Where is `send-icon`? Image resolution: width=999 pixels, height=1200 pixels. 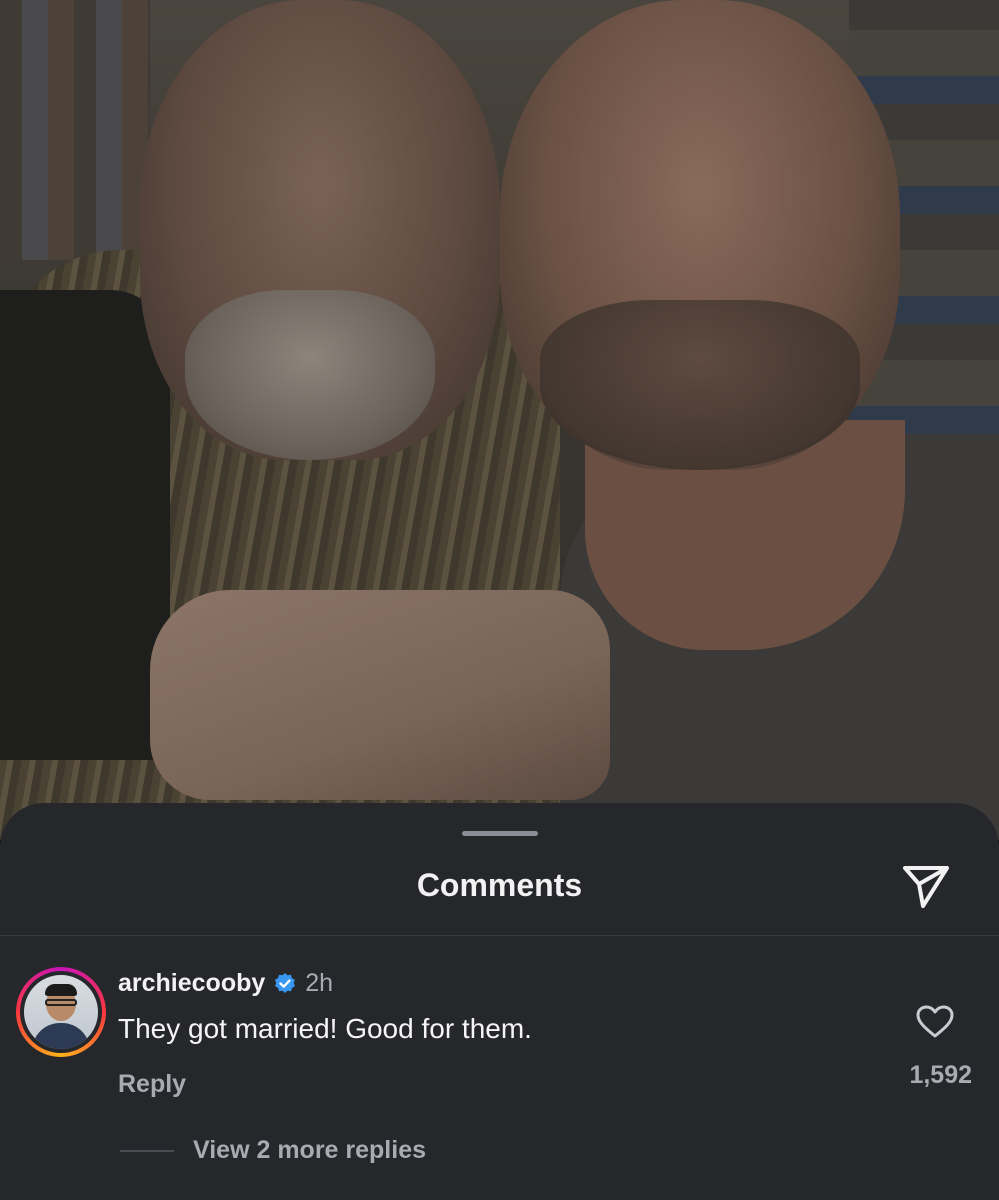
send-icon is located at coordinates (926, 887).